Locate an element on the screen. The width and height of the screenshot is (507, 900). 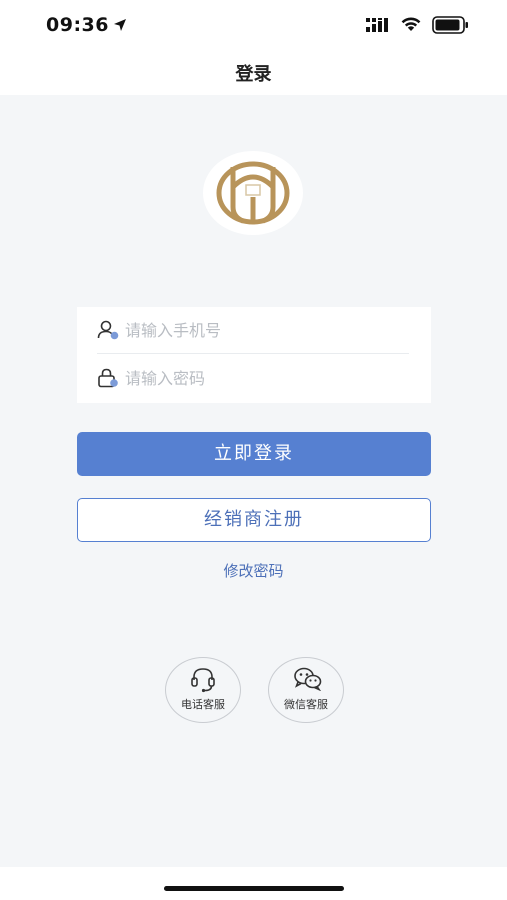
phone-service-button: 电话客服 is located at coordinates (203, 690).